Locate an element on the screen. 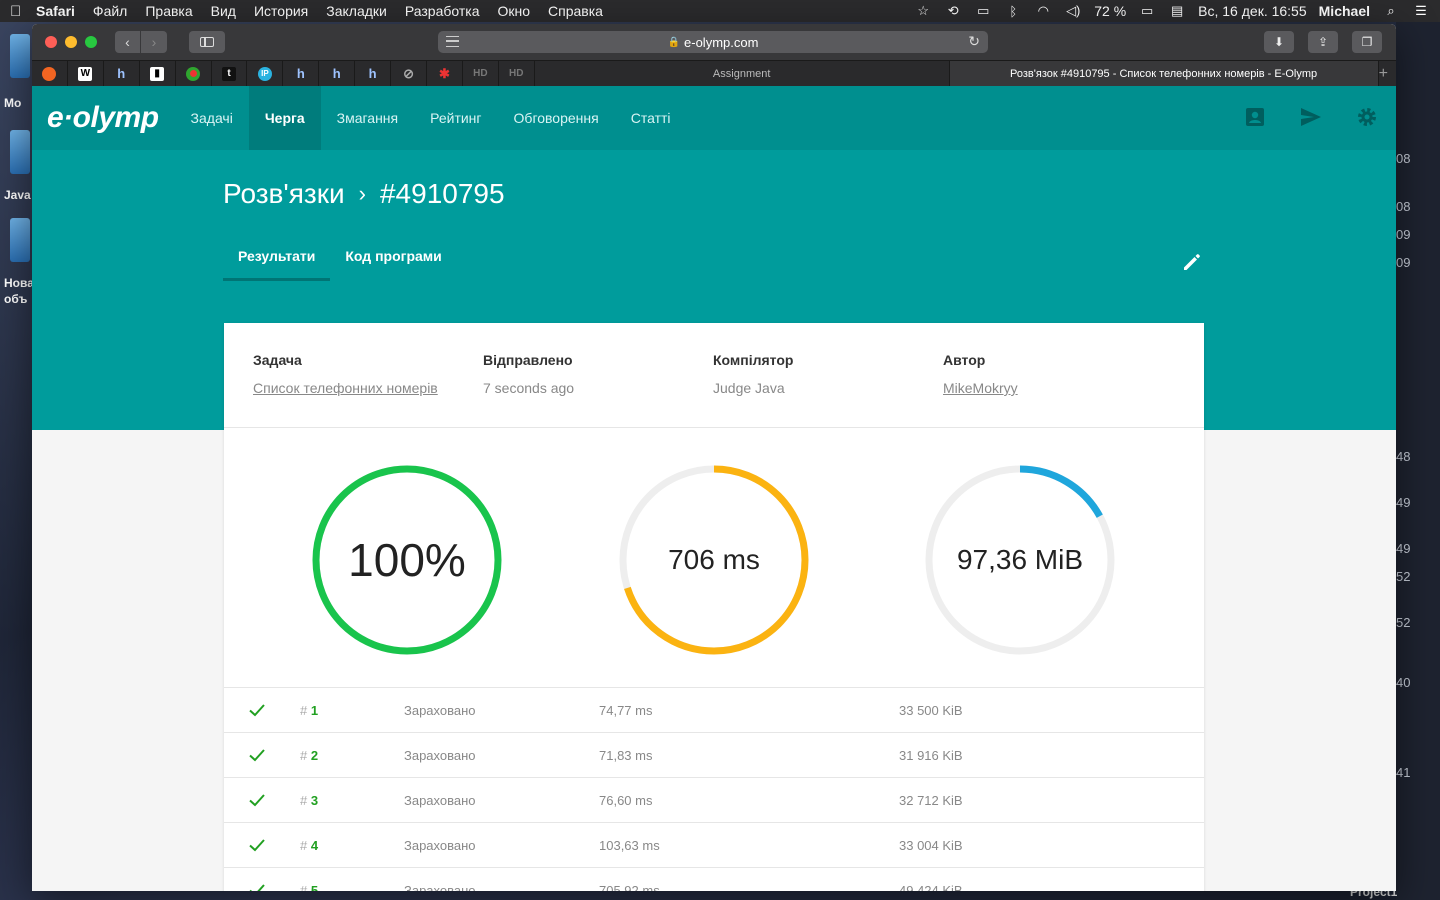 This screenshot has width=1440, height=900. bookmark-favicon-icon: ▮ is located at coordinates (157, 73).